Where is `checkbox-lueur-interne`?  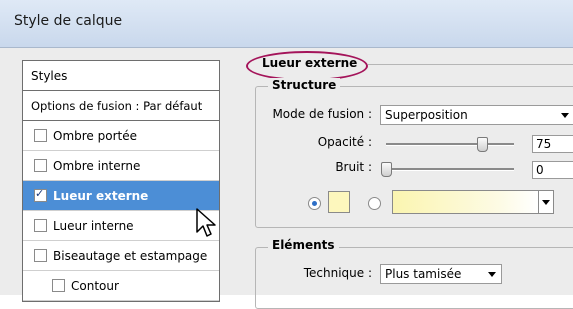 checkbox-lueur-interne is located at coordinates (40, 225).